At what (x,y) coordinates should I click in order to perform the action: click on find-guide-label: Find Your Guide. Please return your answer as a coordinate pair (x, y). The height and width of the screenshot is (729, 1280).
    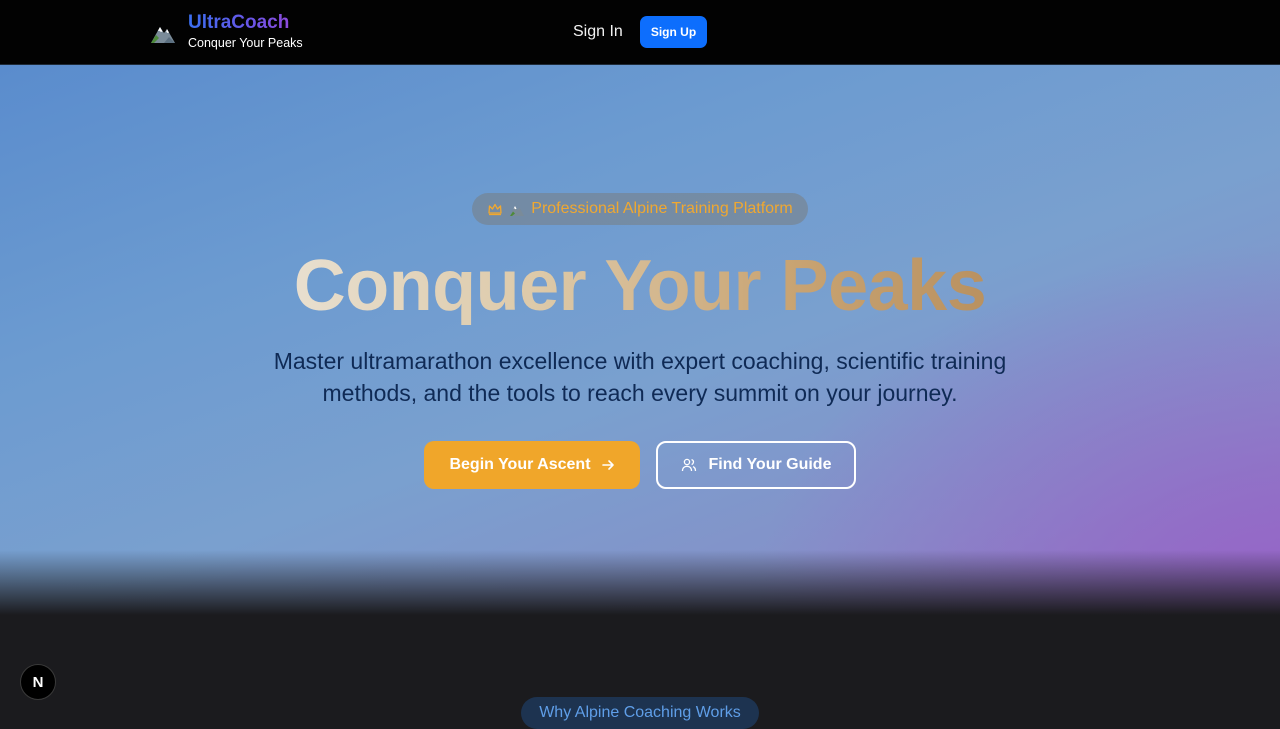
    Looking at the image, I should click on (770, 464).